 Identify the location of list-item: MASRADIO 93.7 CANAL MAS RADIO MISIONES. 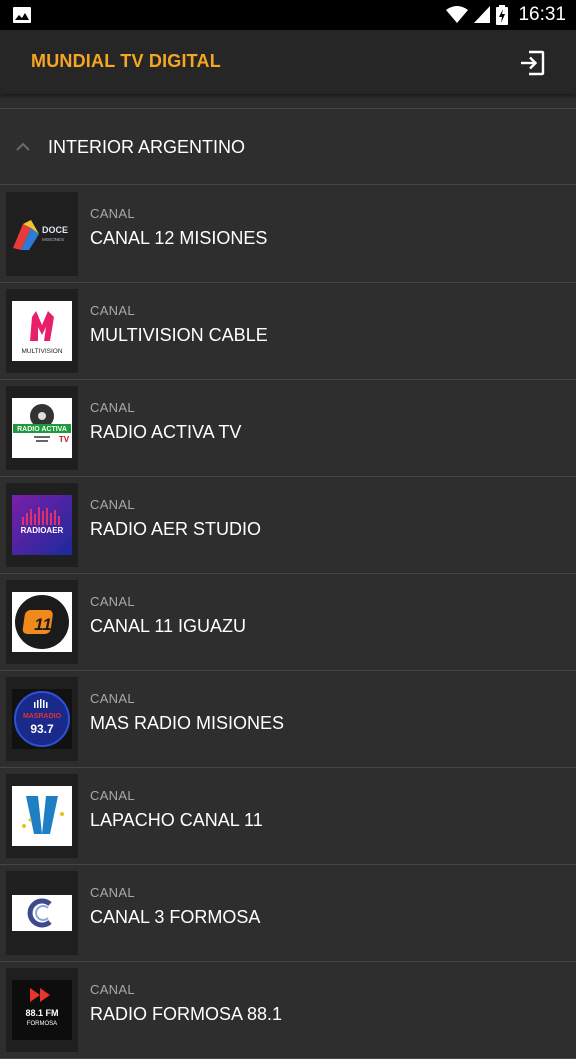
(288, 719).